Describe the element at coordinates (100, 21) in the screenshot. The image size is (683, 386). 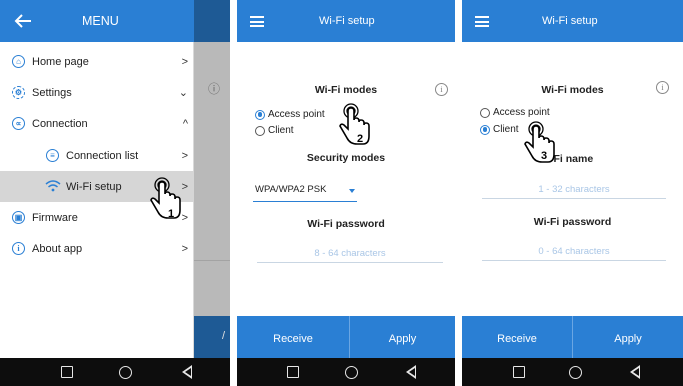
I see `drawer-title: MENU` at that location.